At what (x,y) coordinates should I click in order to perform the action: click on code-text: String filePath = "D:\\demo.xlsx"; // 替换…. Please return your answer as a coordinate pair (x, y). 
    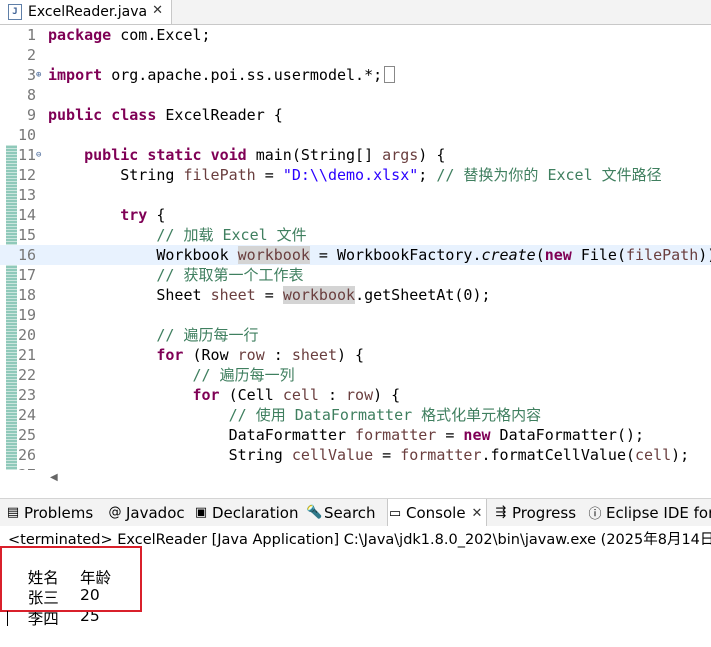
    Looking at the image, I should click on (355, 175).